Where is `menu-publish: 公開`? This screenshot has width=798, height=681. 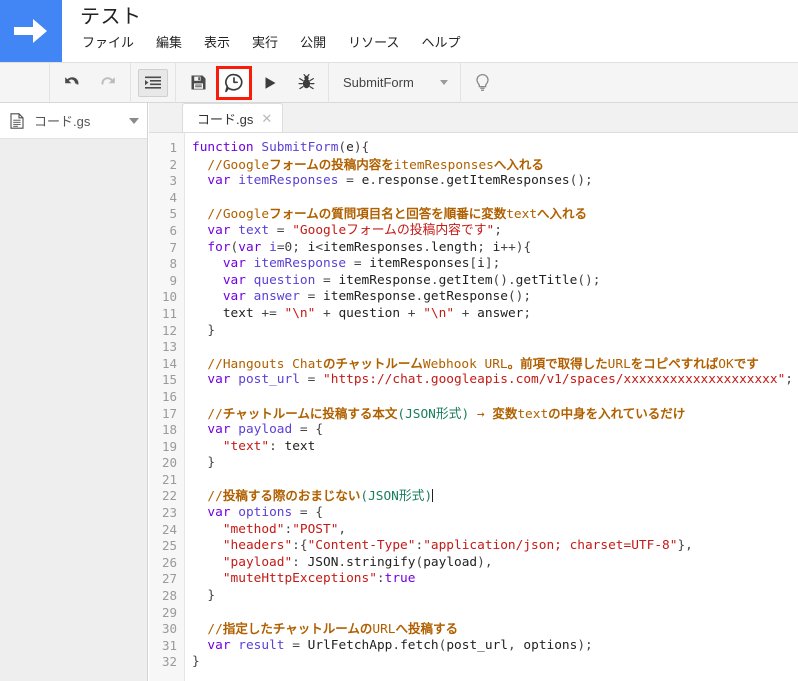 menu-publish: 公開 is located at coordinates (313, 43).